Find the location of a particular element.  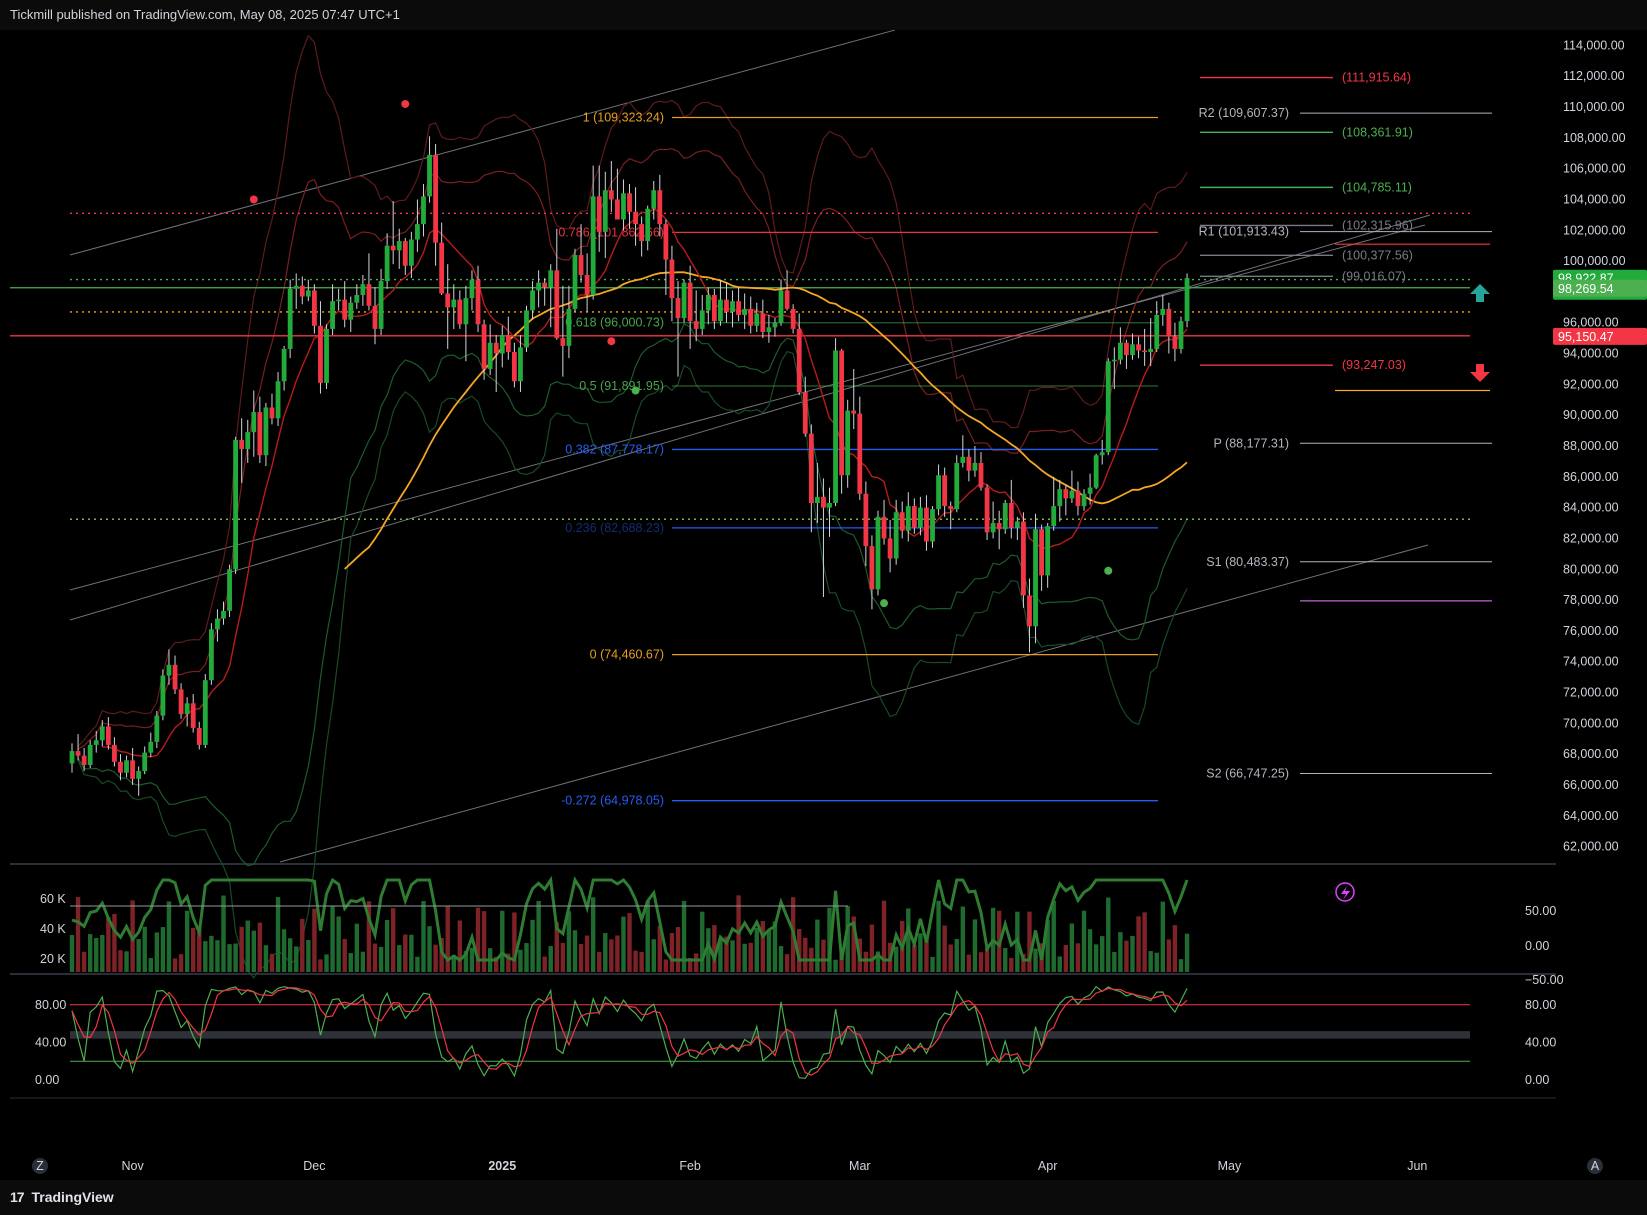

volume-axis-label: 40 K is located at coordinates (53, 929).